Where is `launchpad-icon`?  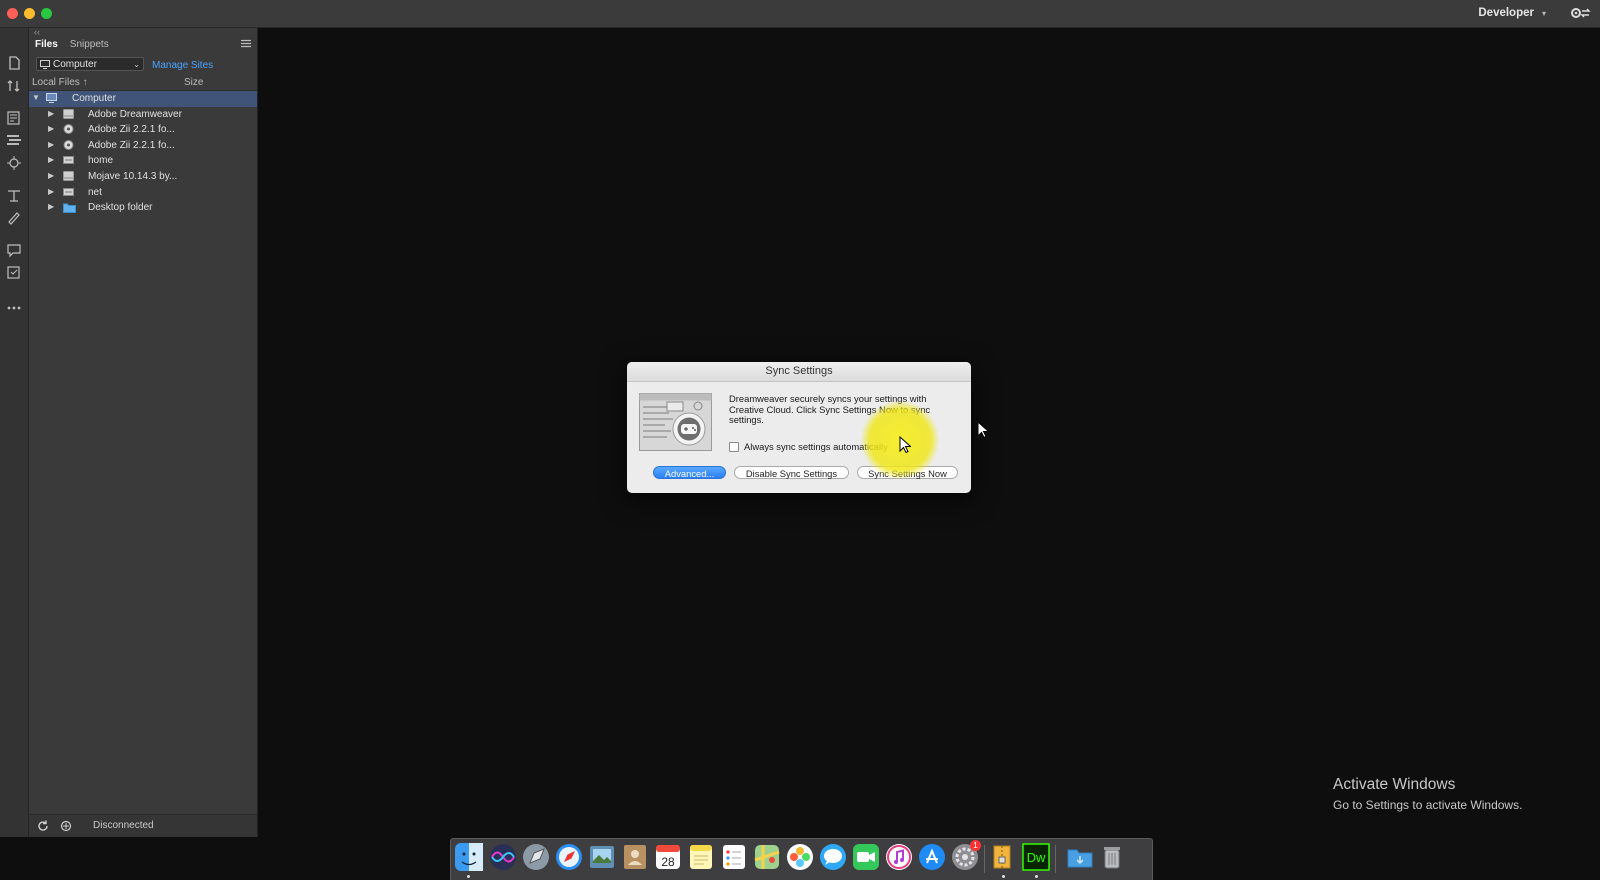
launchpad-icon is located at coordinates (536, 857).